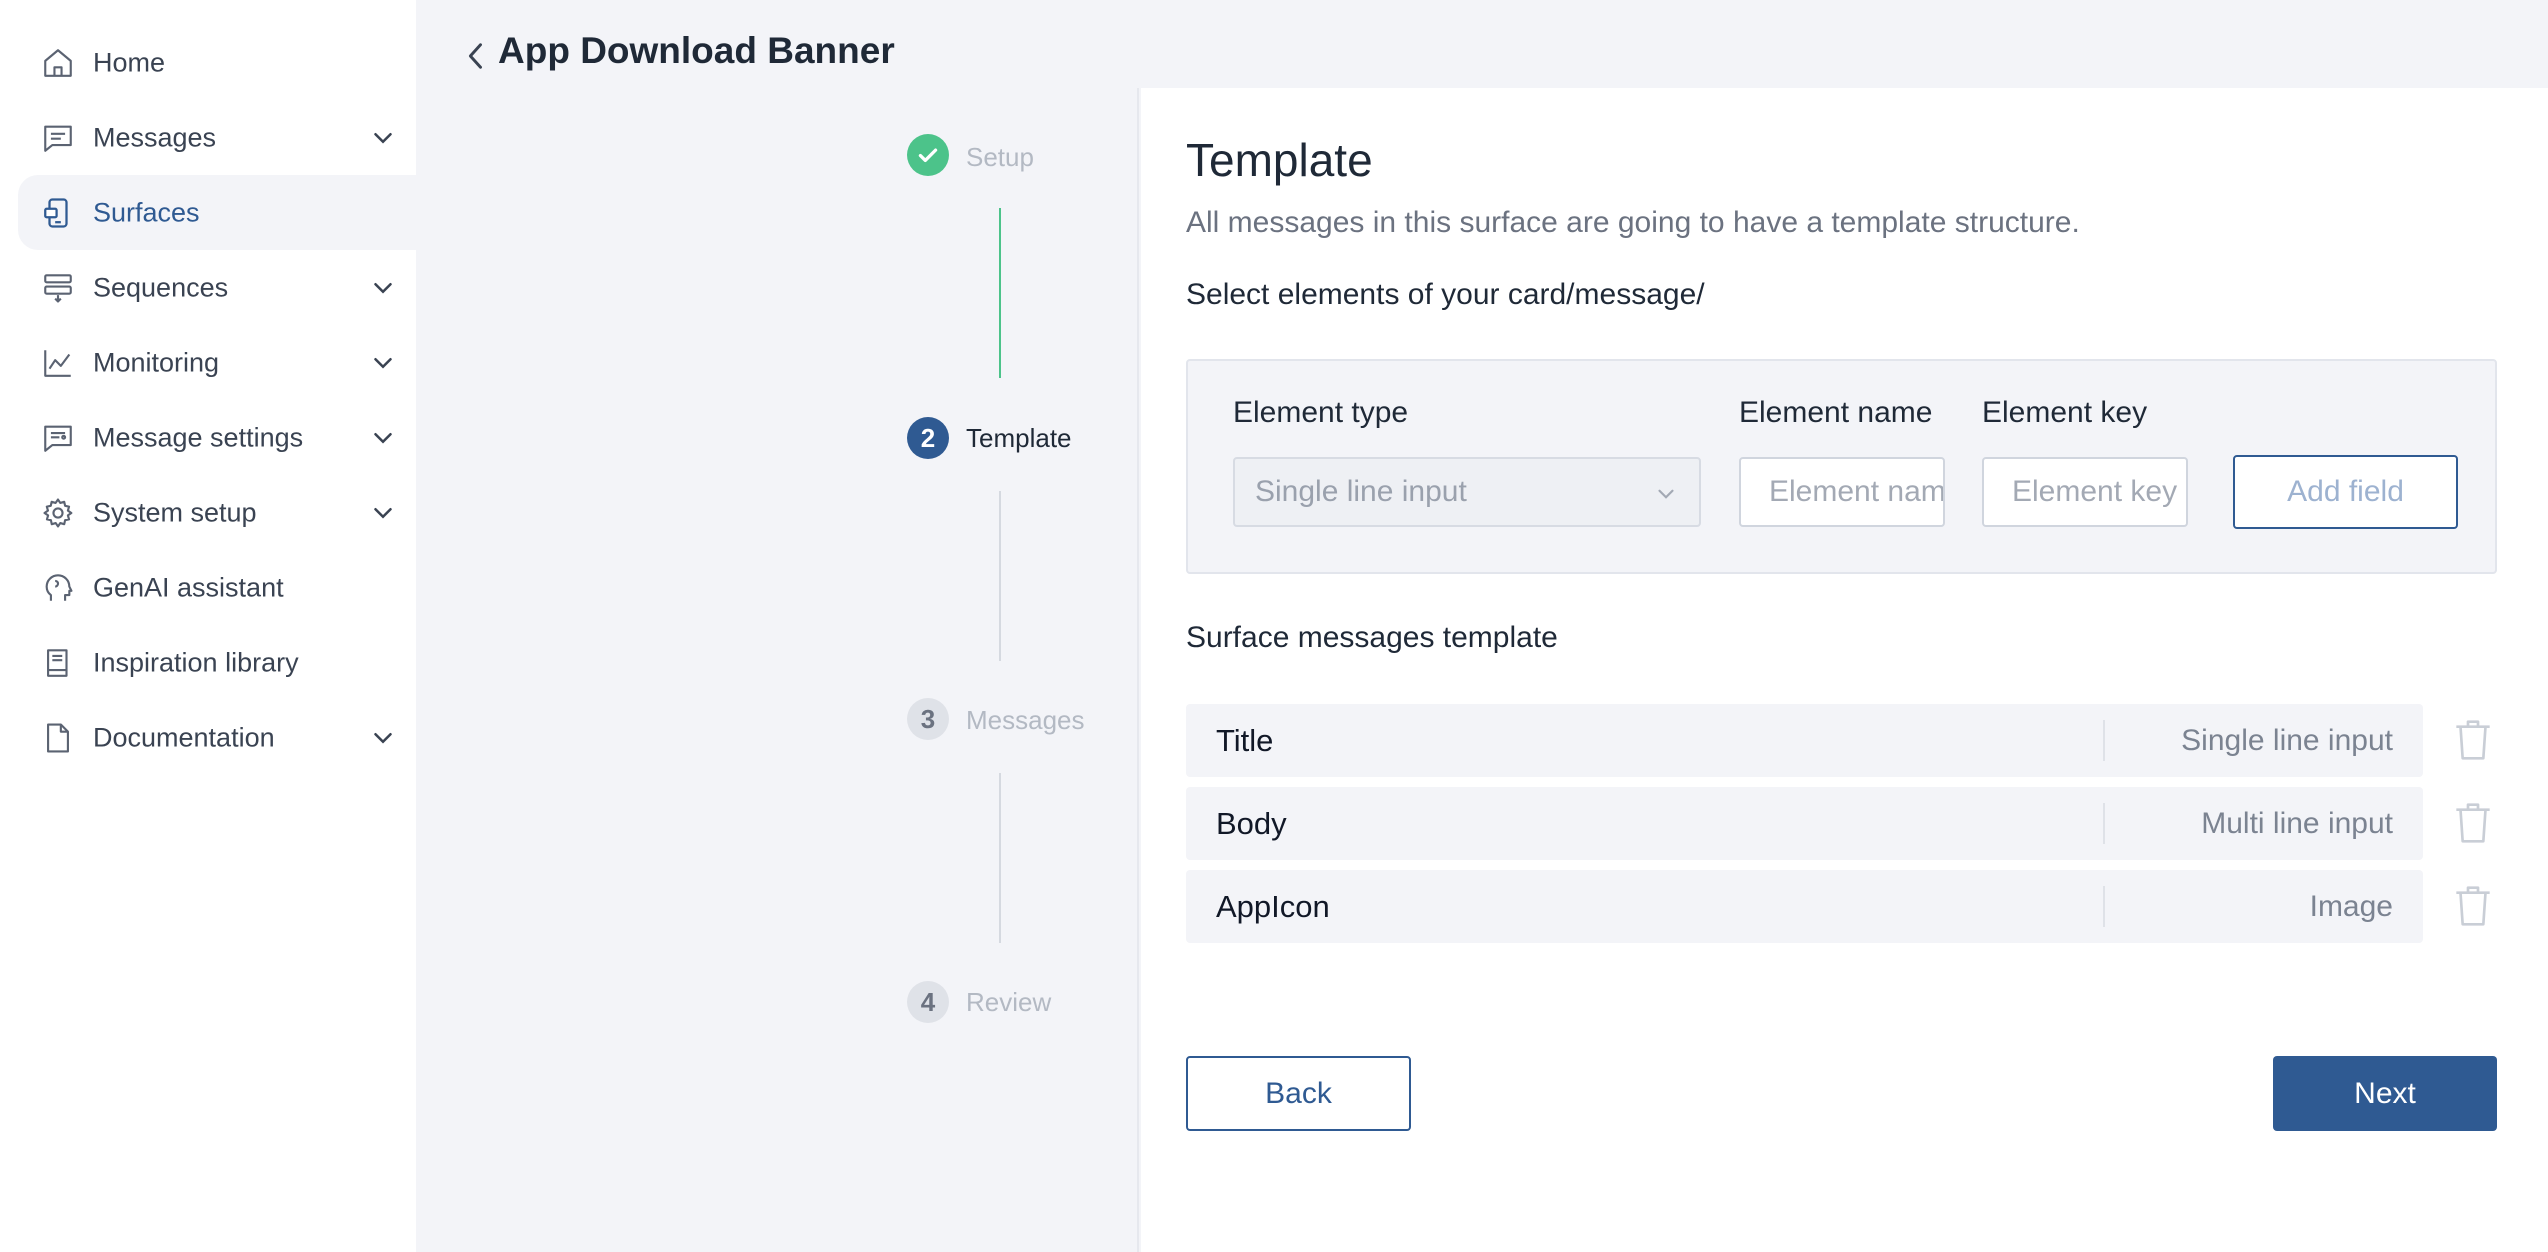 This screenshot has height=1252, width=2548. Describe the element at coordinates (146, 212) in the screenshot. I see `sidebar-item-label: Surfaces` at that location.